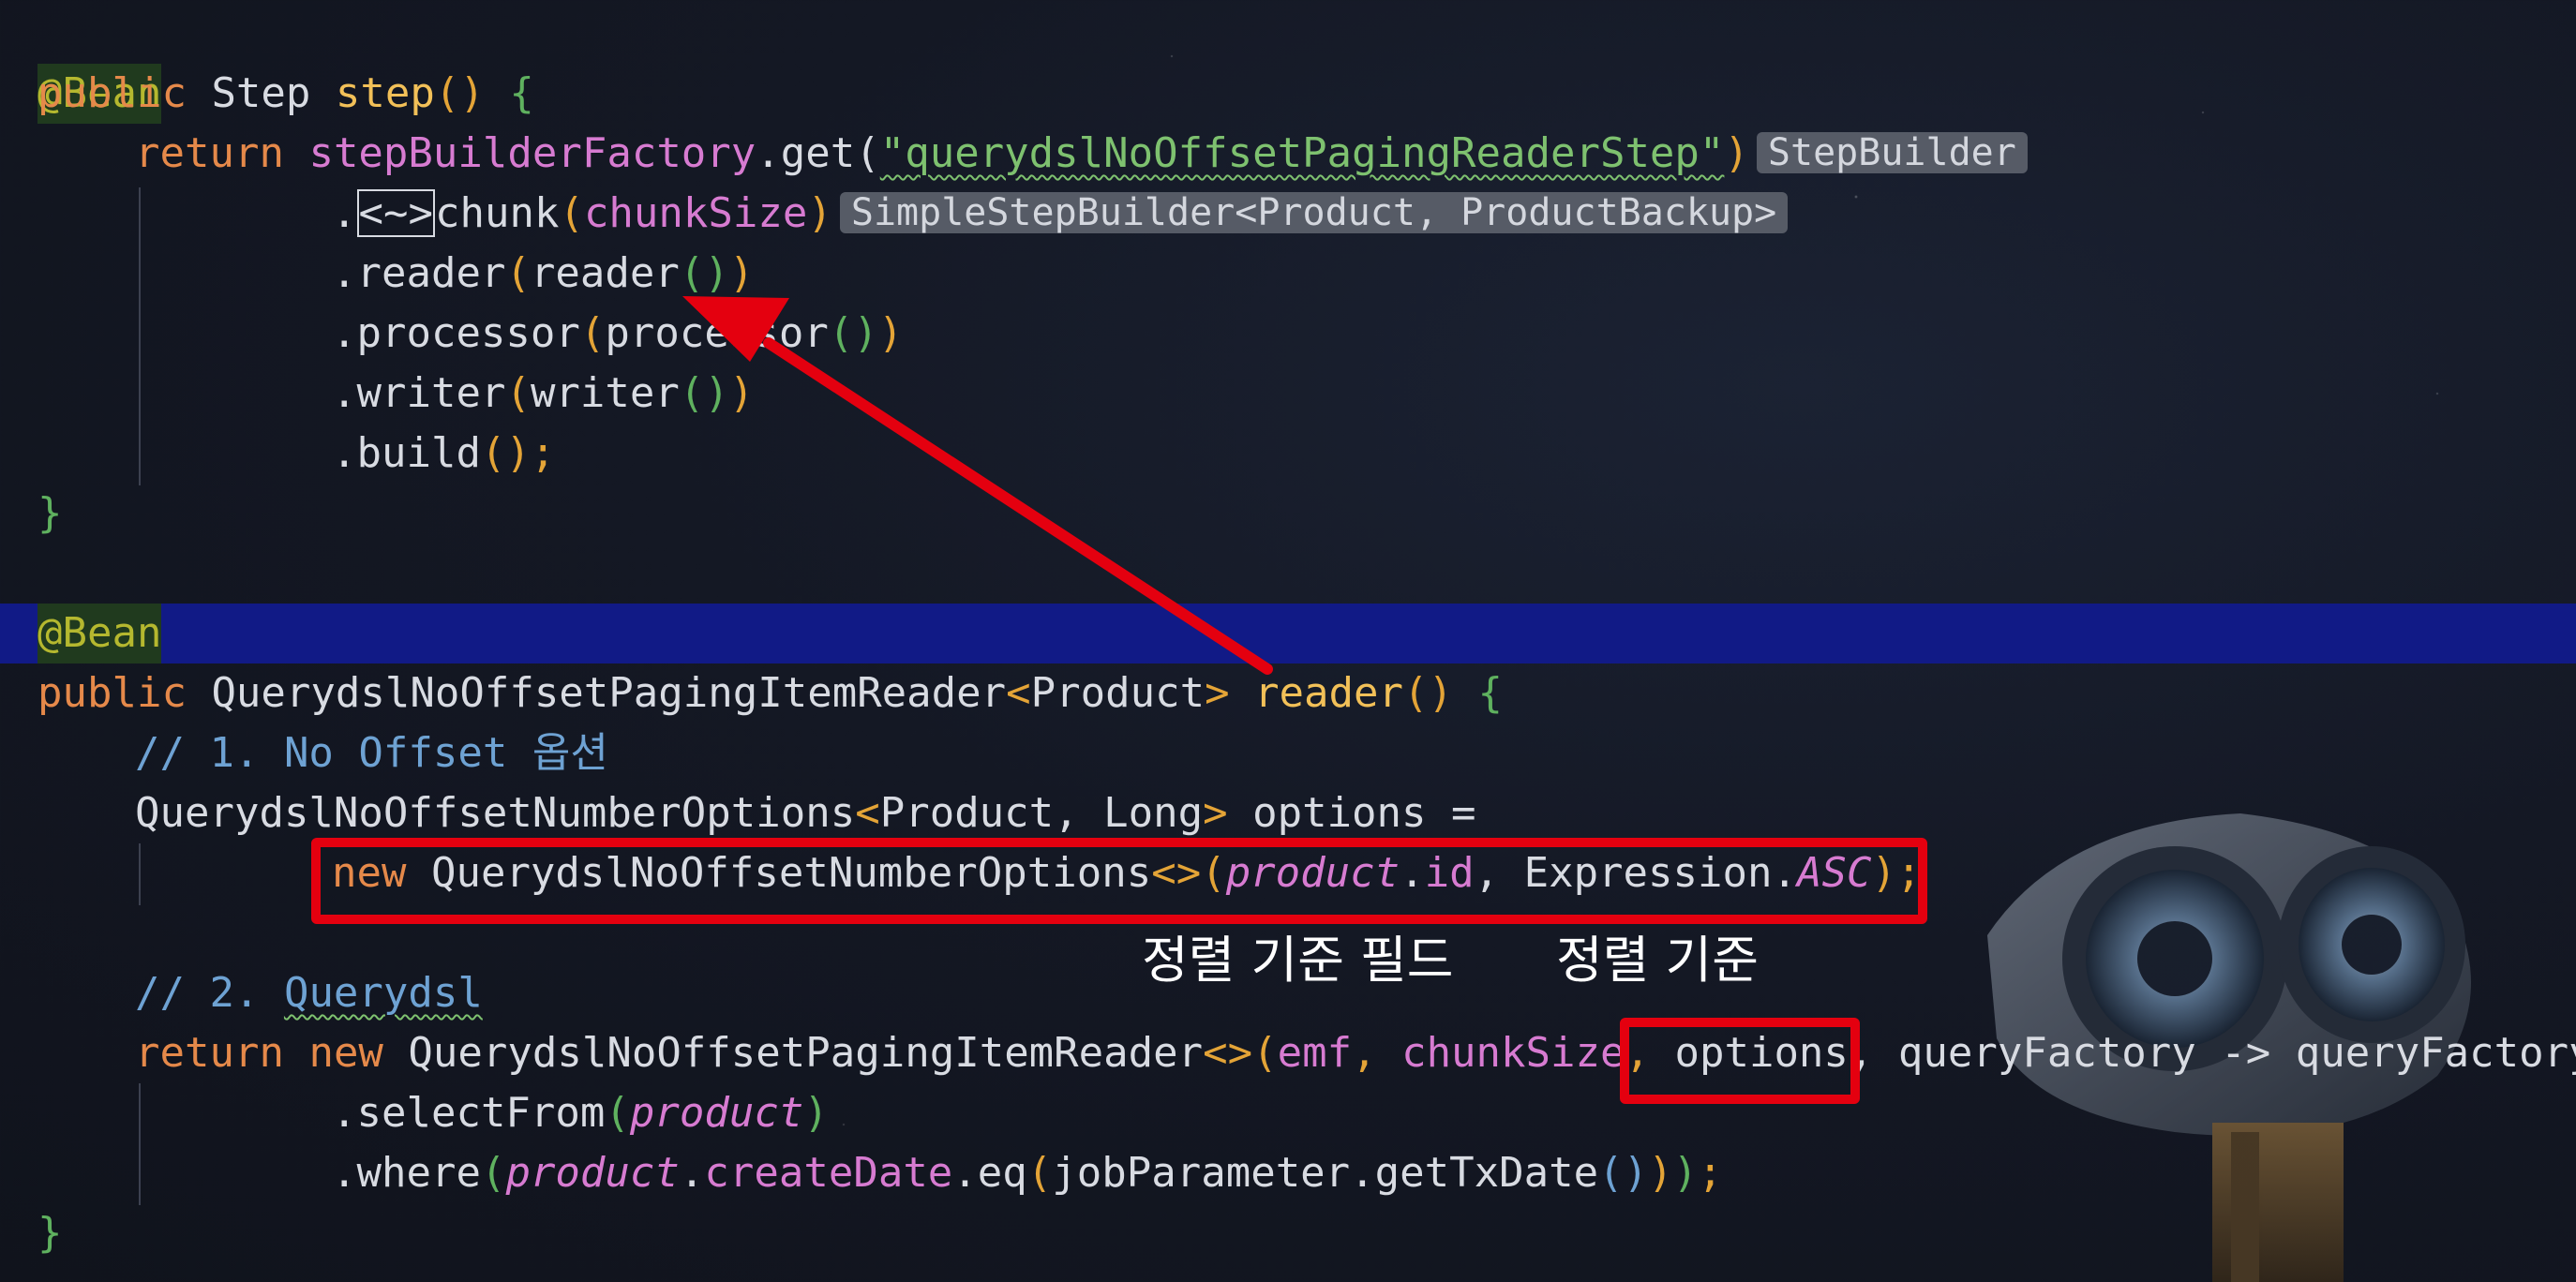 The image size is (2576, 1282). What do you see at coordinates (383, 993) in the screenshot?
I see `comment-token: Querydsl` at bounding box center [383, 993].